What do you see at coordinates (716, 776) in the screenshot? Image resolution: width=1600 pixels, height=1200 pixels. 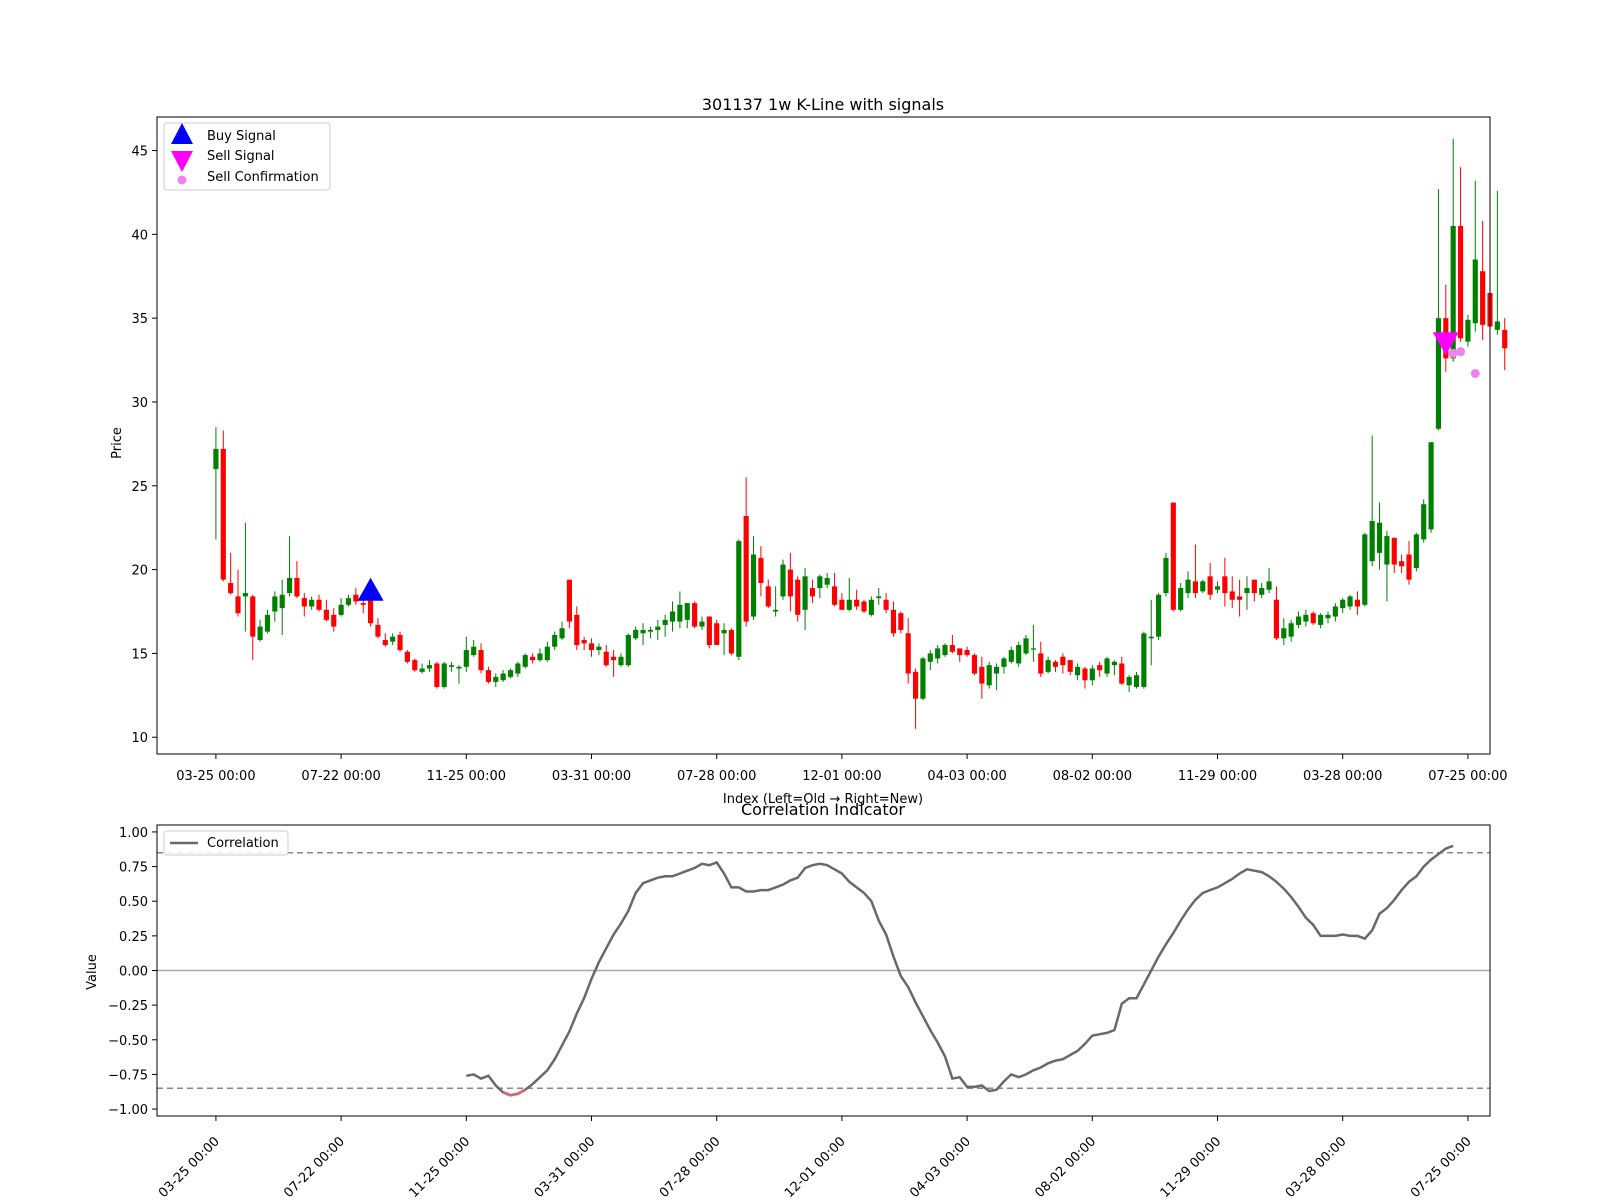 I see `kline-x-tick-label: 07-28 00:00` at bounding box center [716, 776].